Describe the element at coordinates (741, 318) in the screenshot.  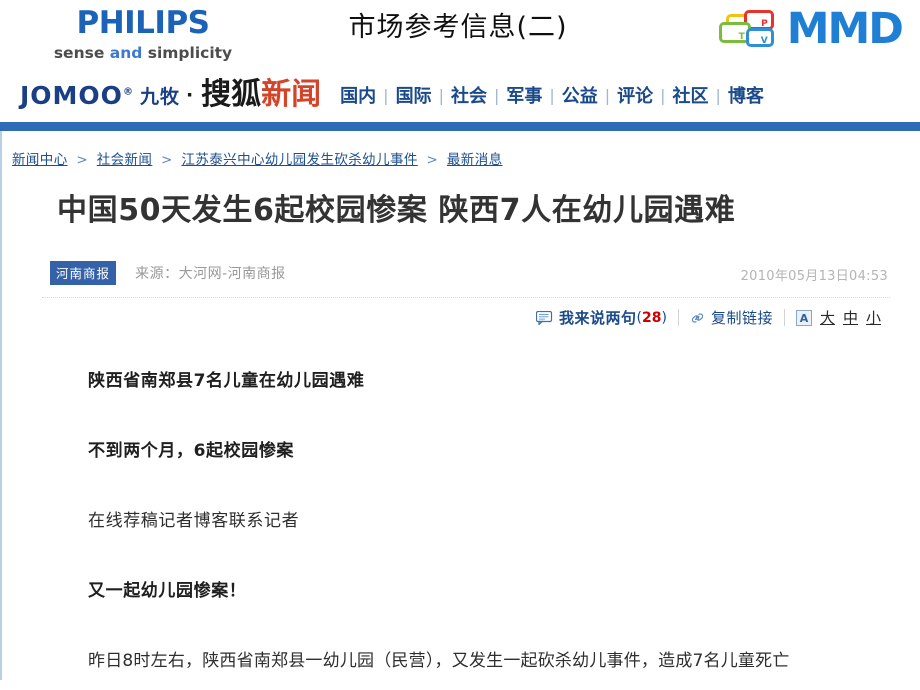
I see `copy-link-label: 复制链接` at that location.